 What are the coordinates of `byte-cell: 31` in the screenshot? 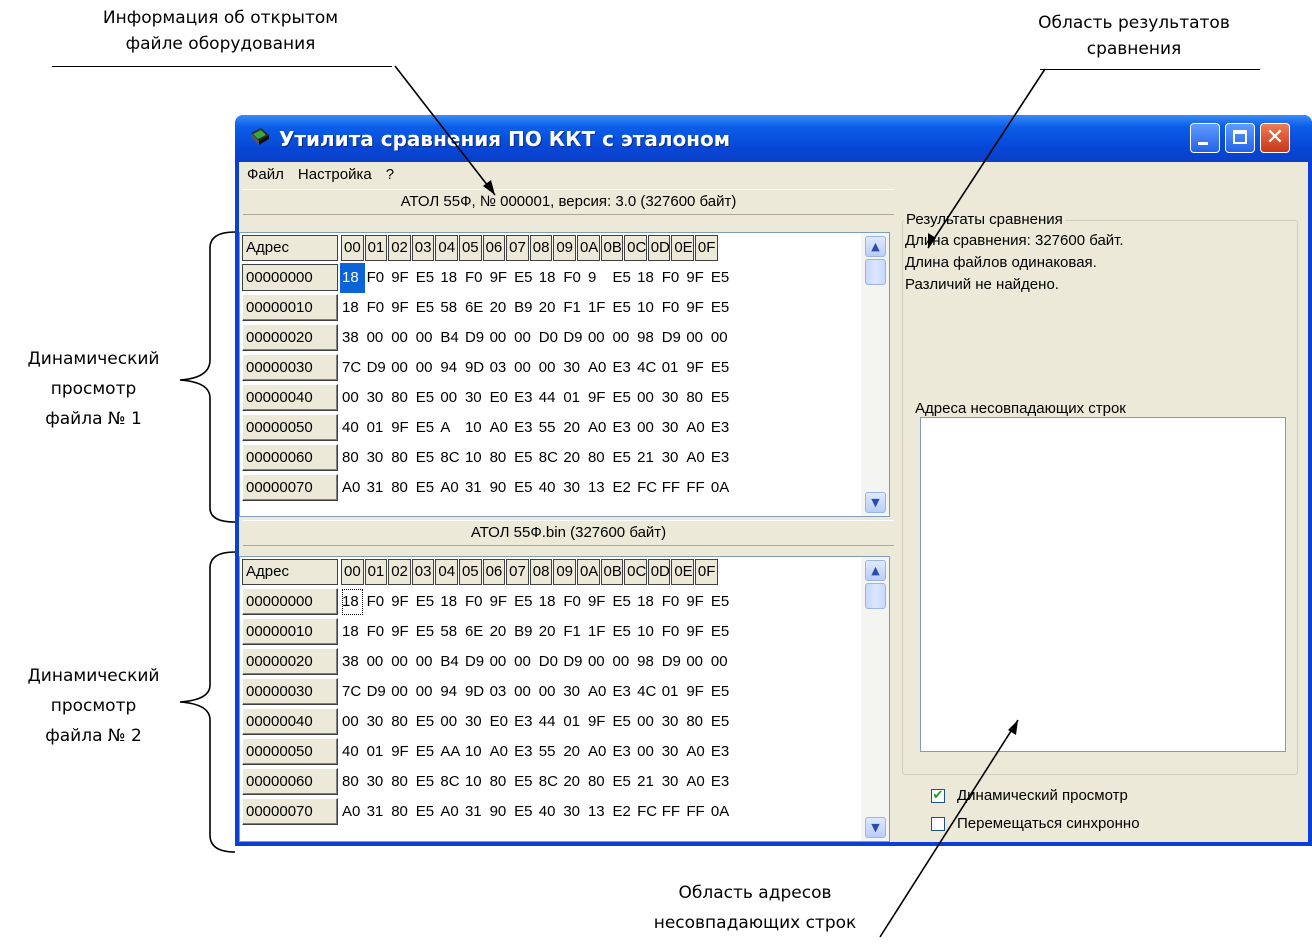 It's located at (475, 488).